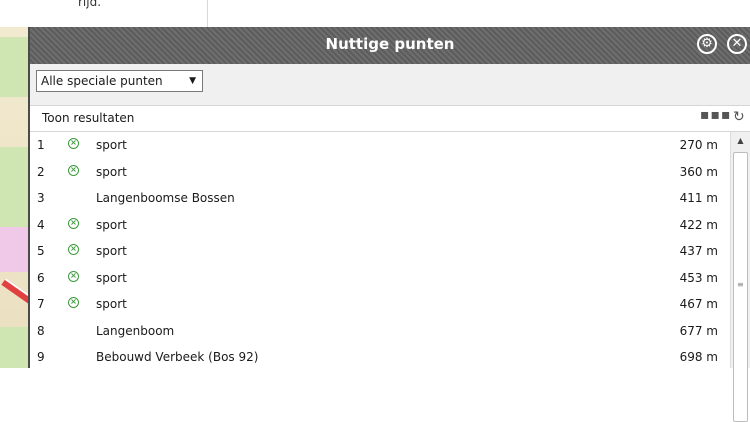 This screenshot has height=422, width=750. I want to click on scroll-up-icon: ▲, so click(740, 140).